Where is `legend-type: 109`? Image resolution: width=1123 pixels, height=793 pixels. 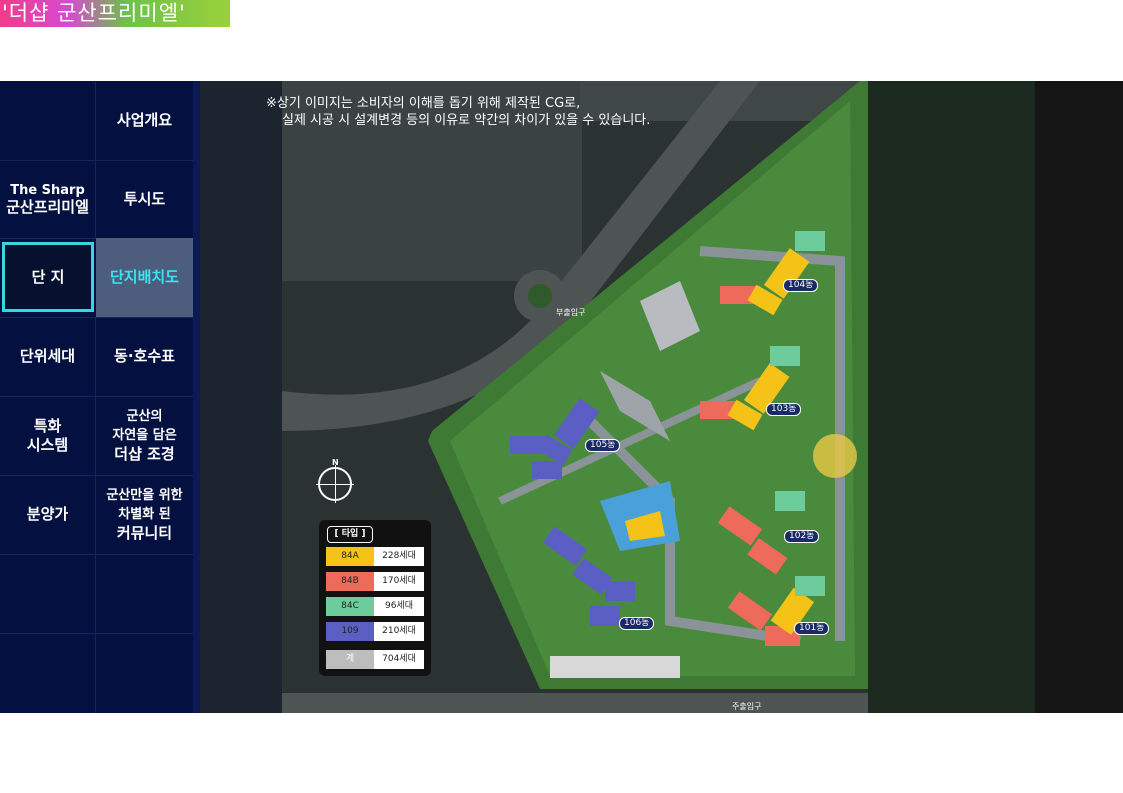 legend-type: 109 is located at coordinates (350, 631).